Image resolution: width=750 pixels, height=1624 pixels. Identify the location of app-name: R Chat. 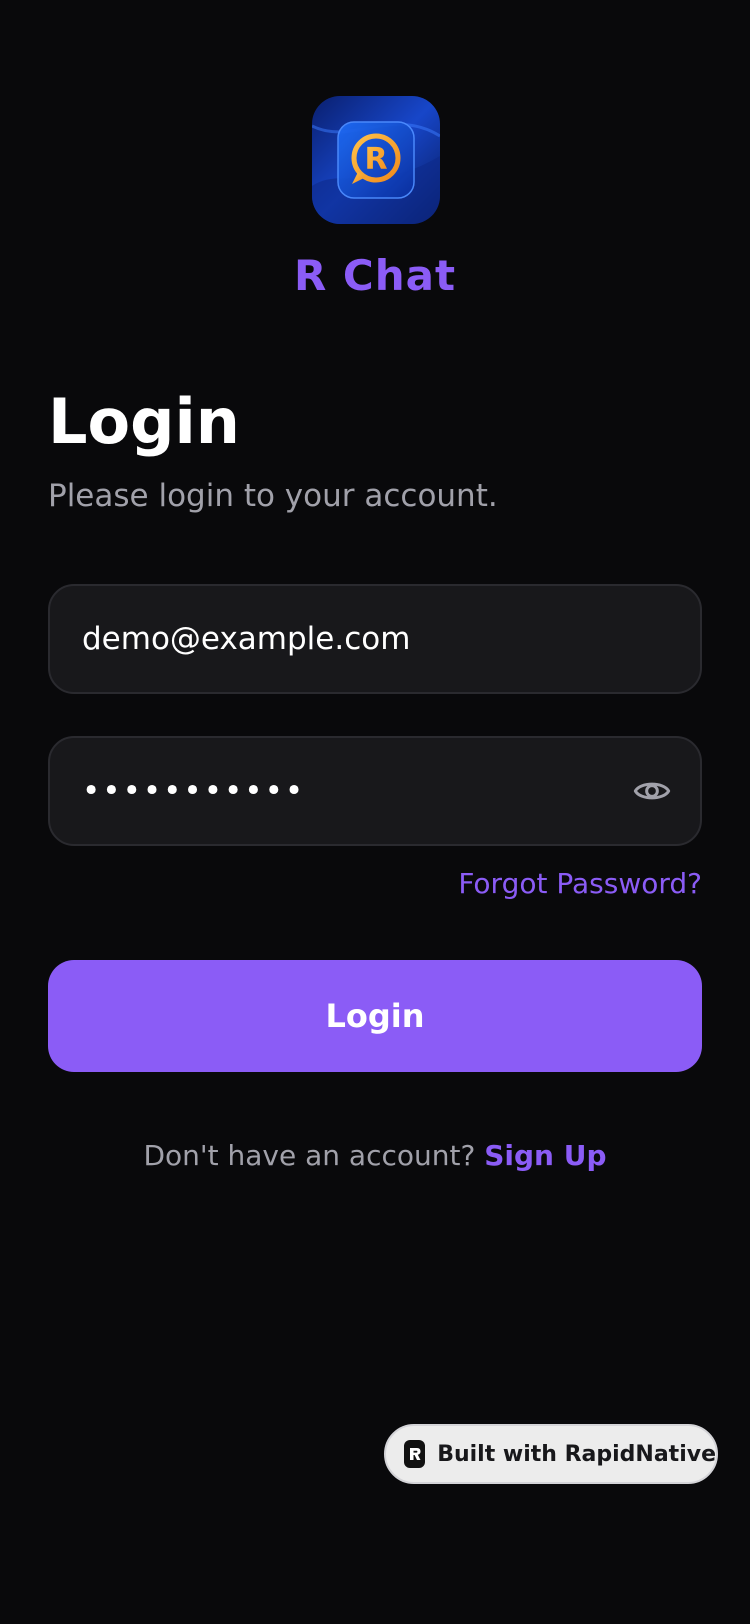
(375, 275).